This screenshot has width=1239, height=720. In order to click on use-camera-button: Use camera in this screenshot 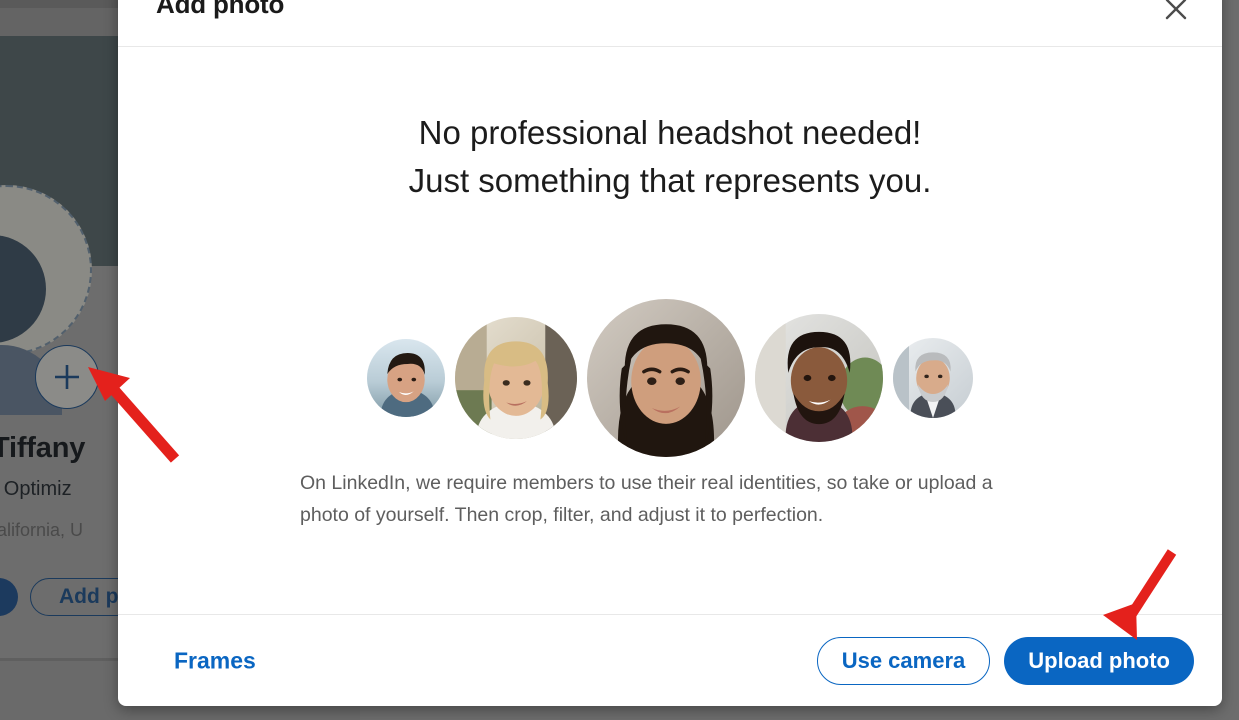, I will do `click(903, 660)`.